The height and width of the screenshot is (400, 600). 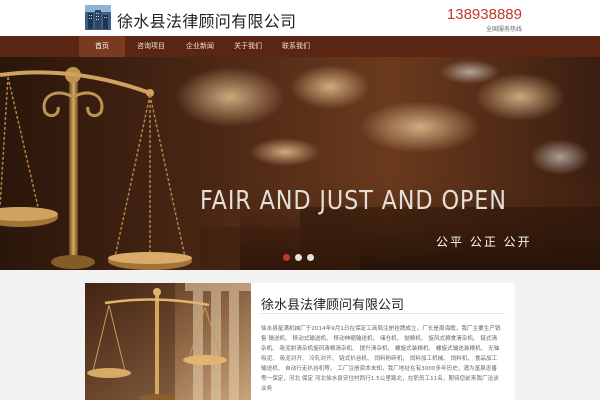 I want to click on site-header: 徐水县法律顾问有限公司 138938889 全国服务热线, so click(x=300, y=18).